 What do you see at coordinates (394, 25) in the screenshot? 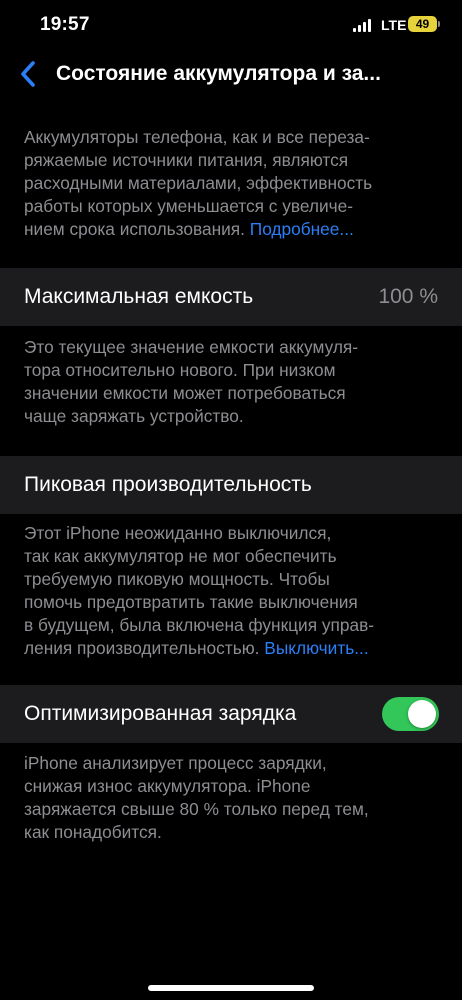
I see `network-type: LTE` at bounding box center [394, 25].